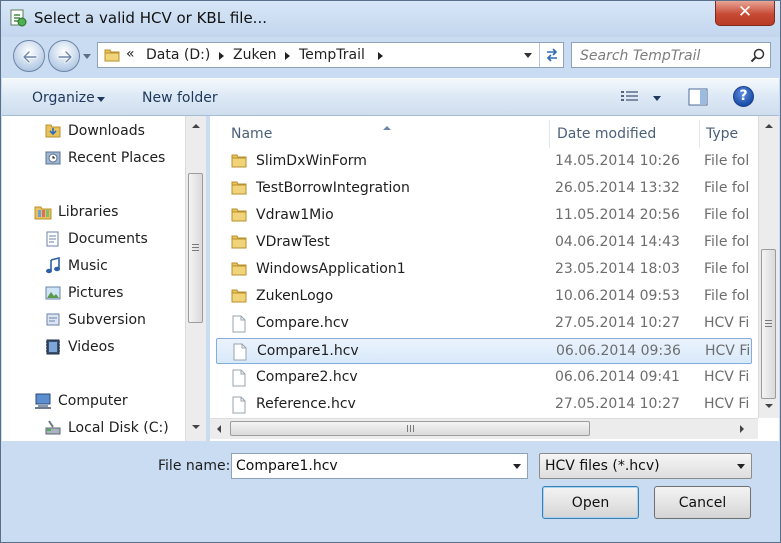  Describe the element at coordinates (91, 347) in the screenshot. I see `nav-label: Videos` at that location.